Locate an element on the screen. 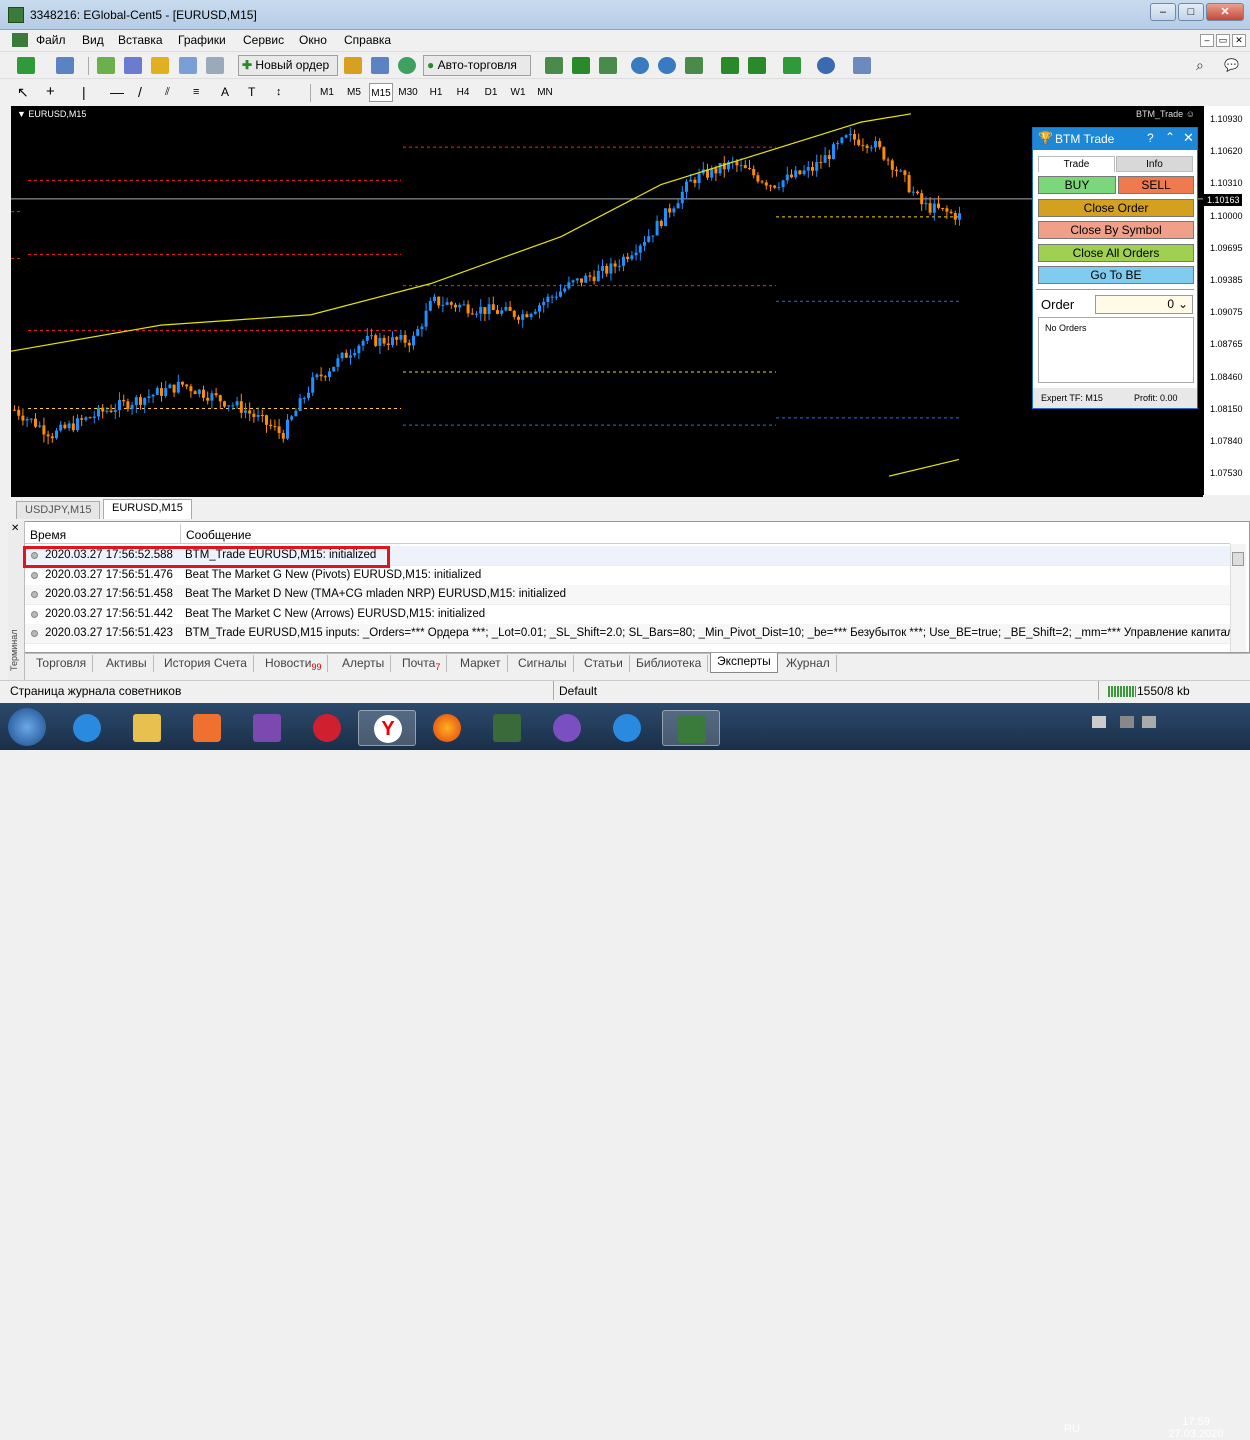 Image resolution: width=1250 pixels, height=1440 pixels. trendline-icon: / is located at coordinates (147, 92).